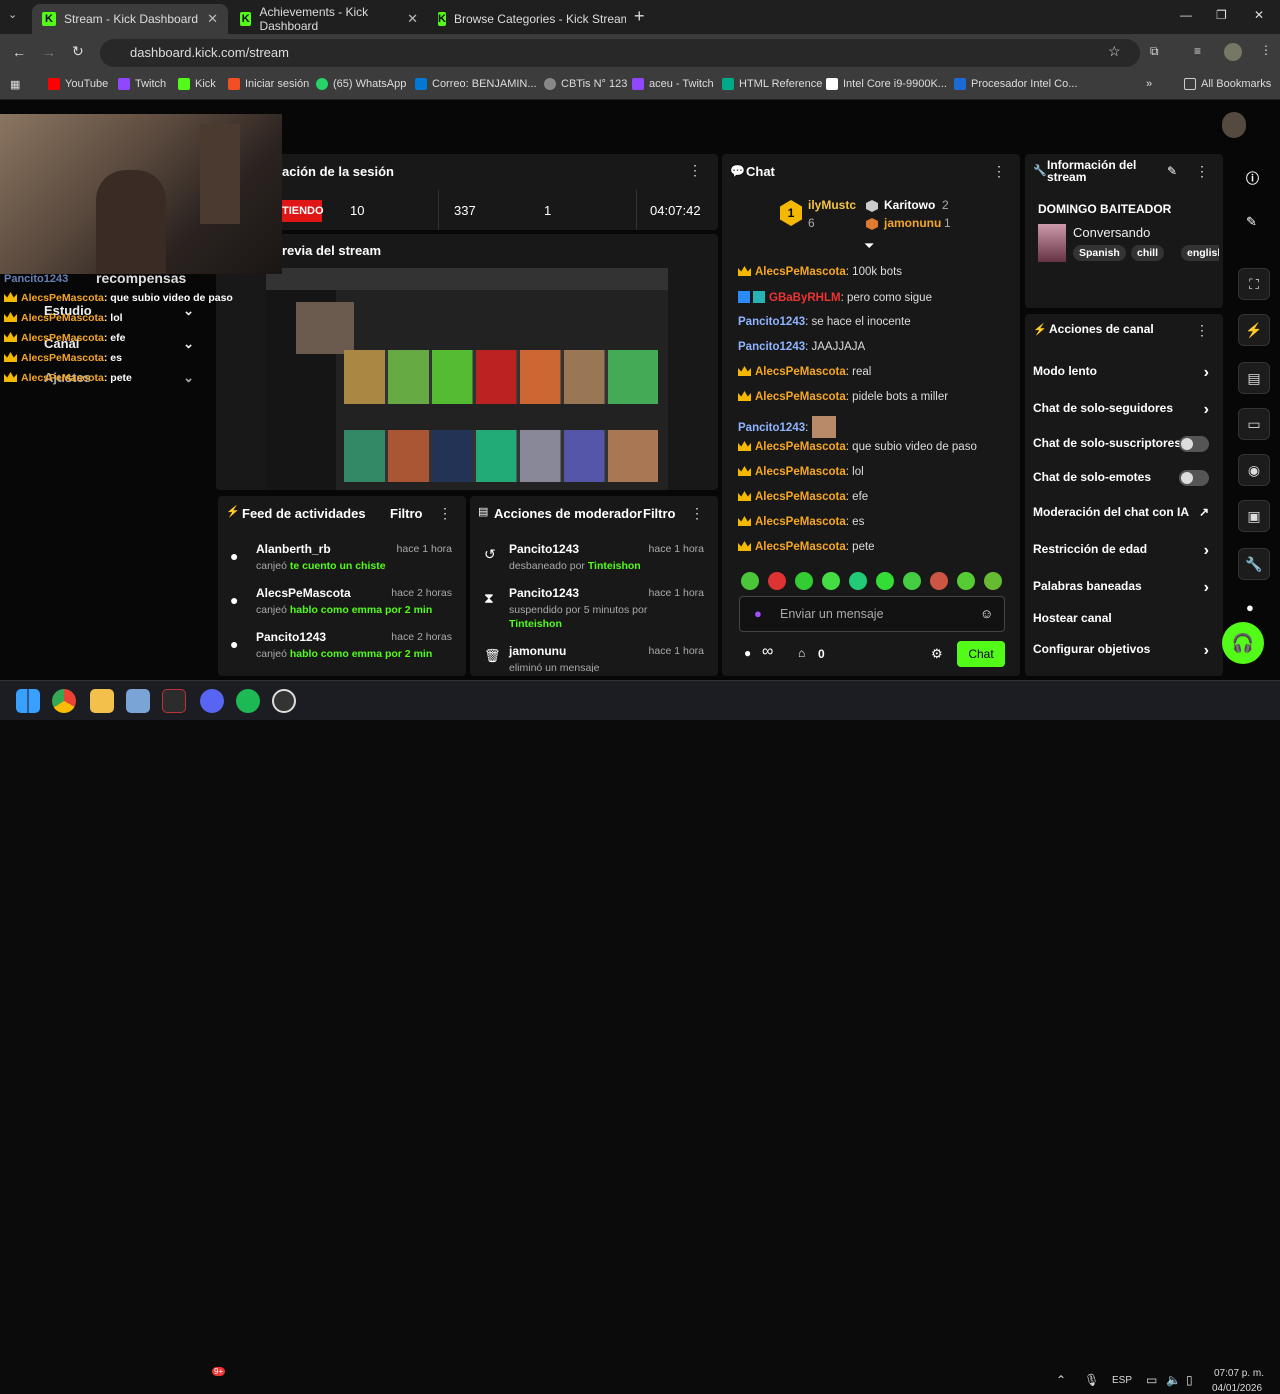 This screenshot has height=1394, width=1280. Describe the element at coordinates (329, 19) in the screenshot. I see `tab-achievements: K Achievements - Kick Dashboard ✕` at that location.